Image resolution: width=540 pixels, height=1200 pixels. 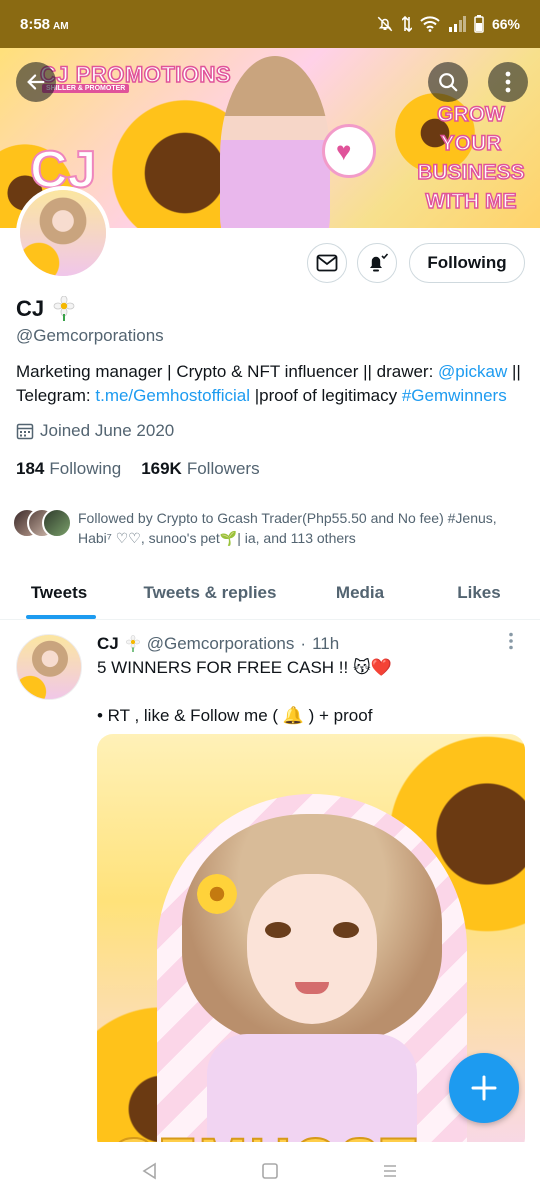 What do you see at coordinates (90, 335) in the screenshot?
I see `profile-handle: @Gemcorporations` at bounding box center [90, 335].